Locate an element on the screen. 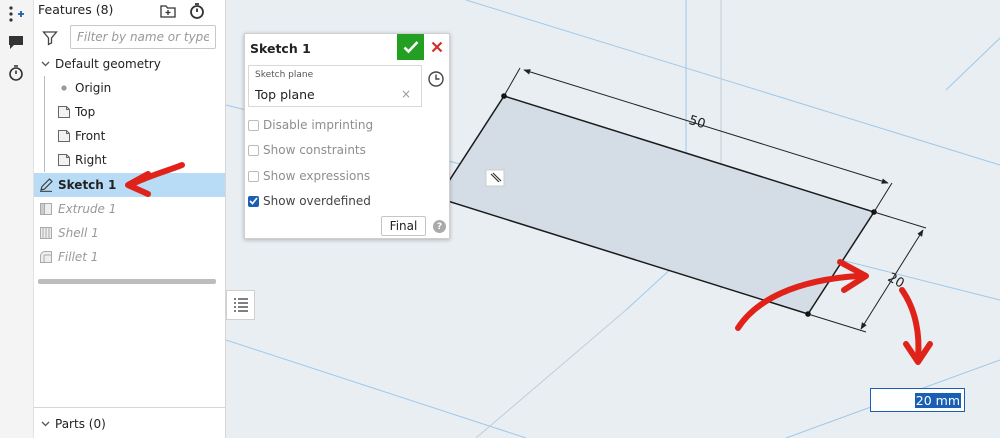 Image resolution: width=1000 pixels, height=439 pixels. top-plane-edge is located at coordinates (376, 388).